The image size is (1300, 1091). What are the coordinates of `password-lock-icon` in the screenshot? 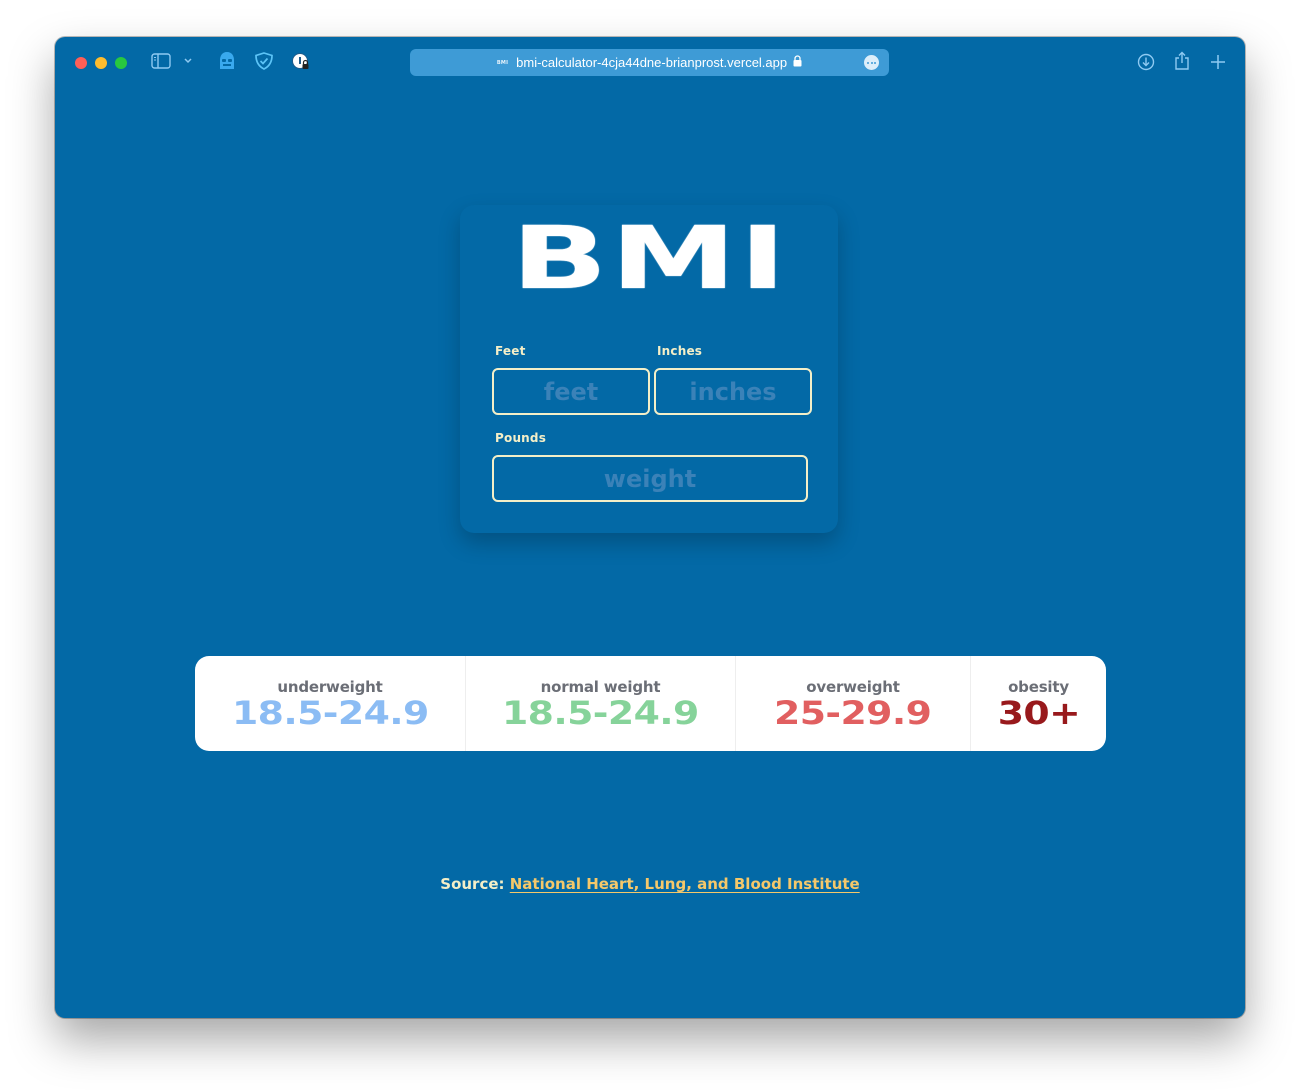 It's located at (301, 62).